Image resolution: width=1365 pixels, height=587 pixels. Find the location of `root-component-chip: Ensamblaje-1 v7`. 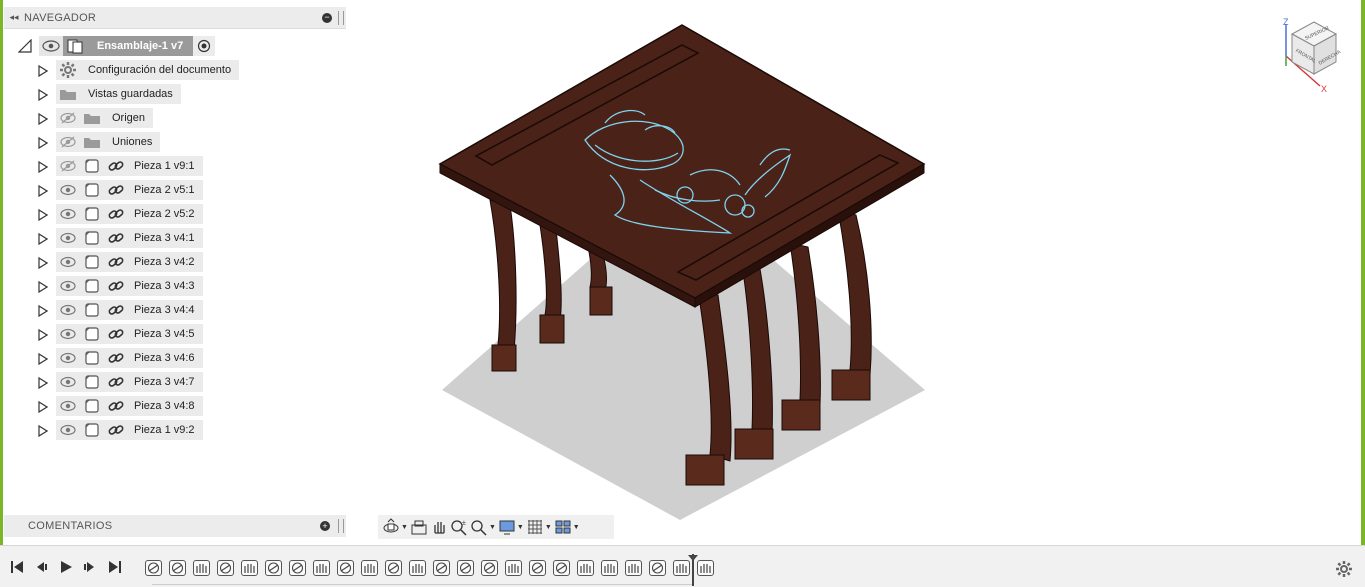

root-component-chip: Ensamblaje-1 v7 is located at coordinates (128, 46).